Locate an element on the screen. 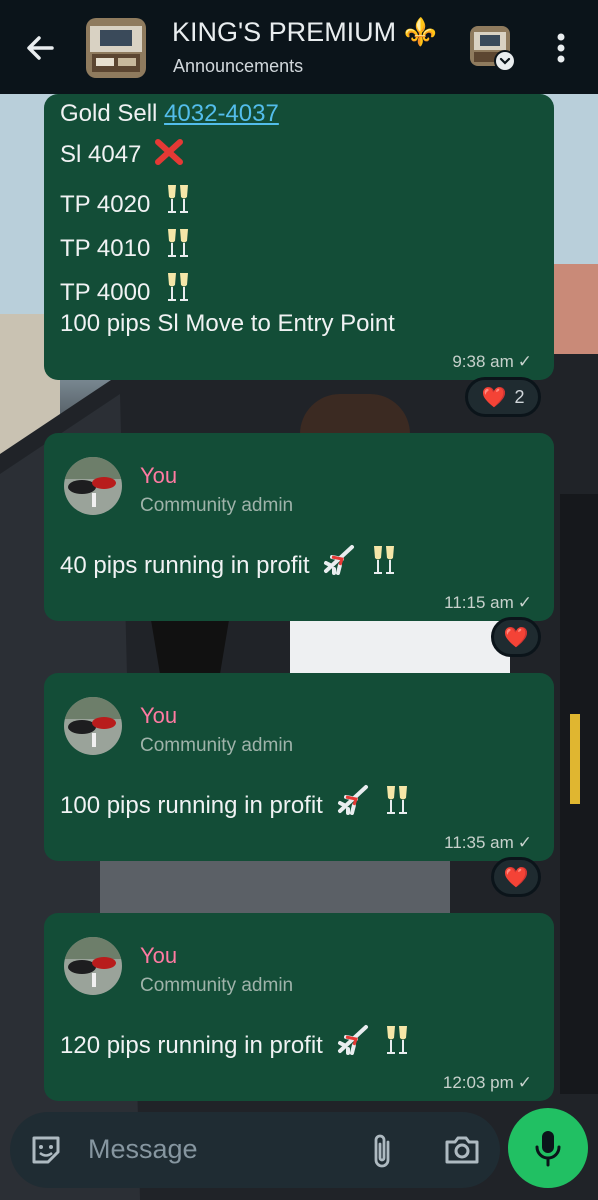 The width and height of the screenshot is (598, 1200). message-line: 40 pips running in profit is located at coordinates (229, 561).